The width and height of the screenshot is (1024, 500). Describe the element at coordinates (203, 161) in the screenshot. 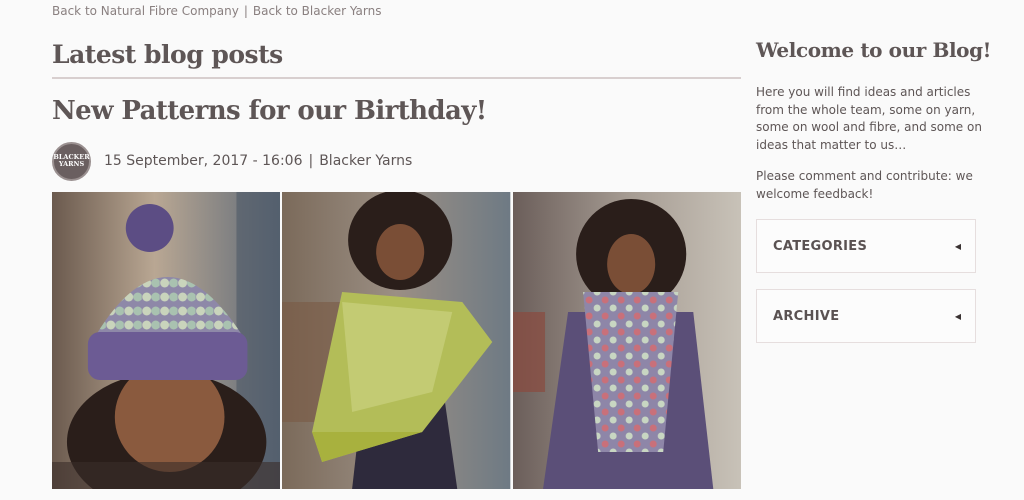

I see `post-date: 15 September, 2017 - 16:06` at that location.